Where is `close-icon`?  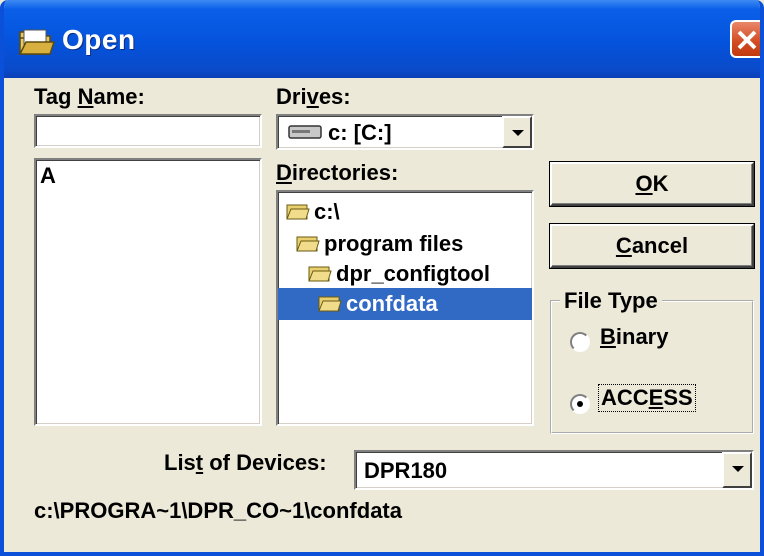 close-icon is located at coordinates (747, 40).